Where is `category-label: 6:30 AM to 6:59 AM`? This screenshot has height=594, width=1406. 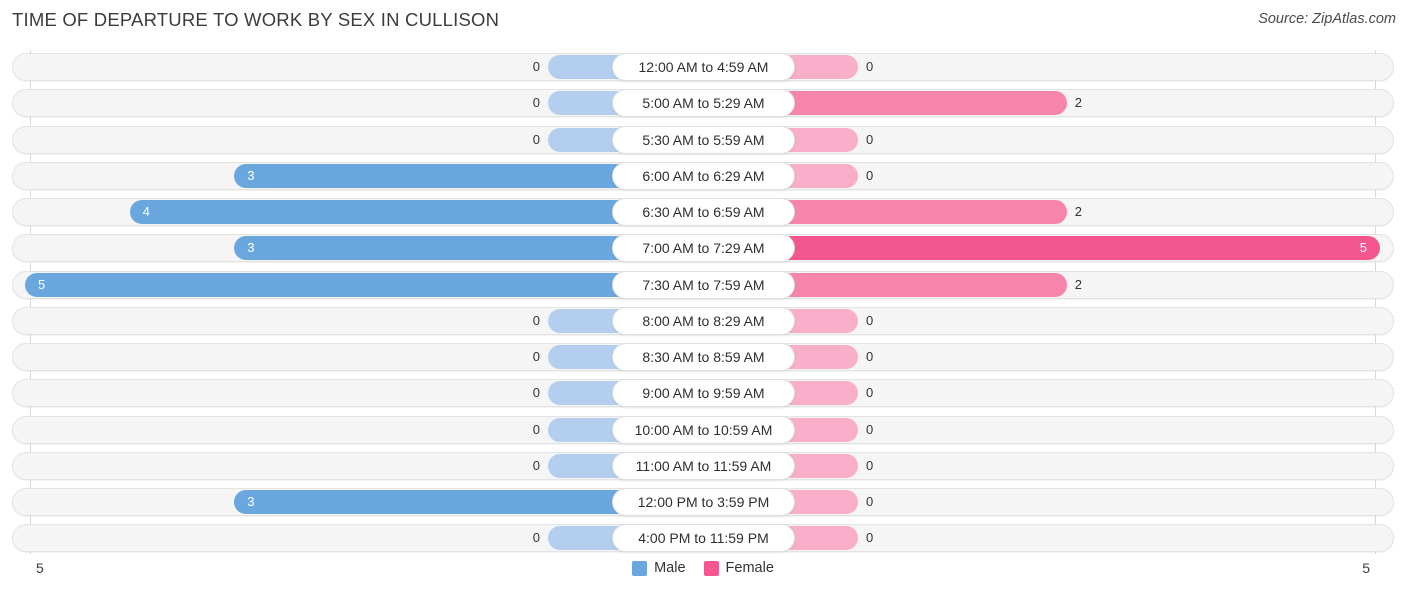 category-label: 6:30 AM to 6:59 AM is located at coordinates (703, 212).